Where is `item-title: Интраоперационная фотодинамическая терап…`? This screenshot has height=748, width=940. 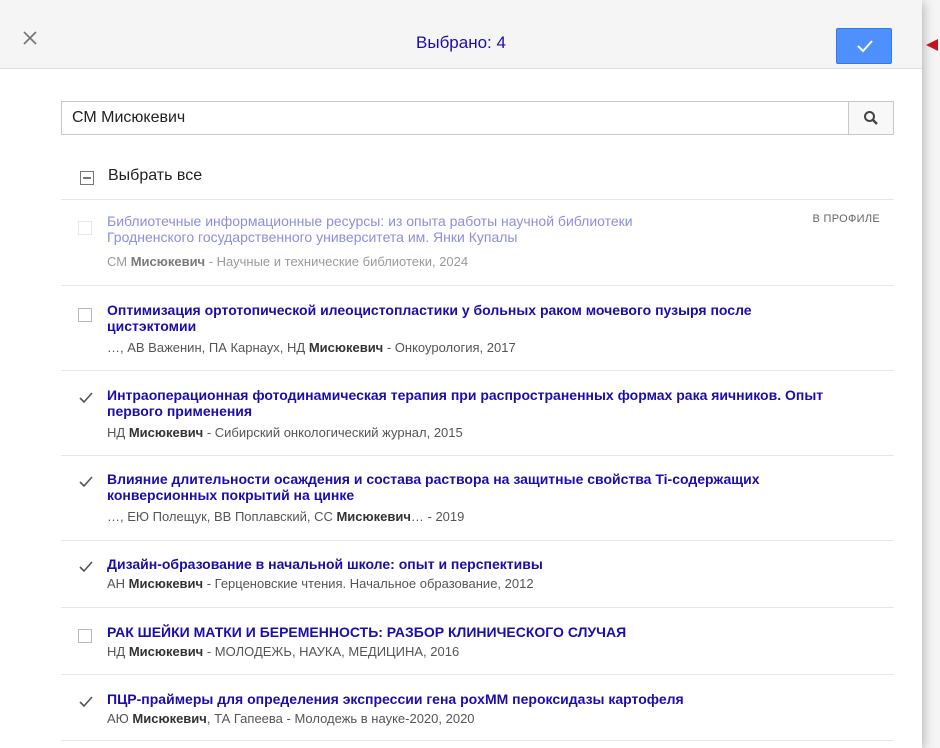 item-title: Интраоперационная фотодинамическая терап… is located at coordinates (465, 403).